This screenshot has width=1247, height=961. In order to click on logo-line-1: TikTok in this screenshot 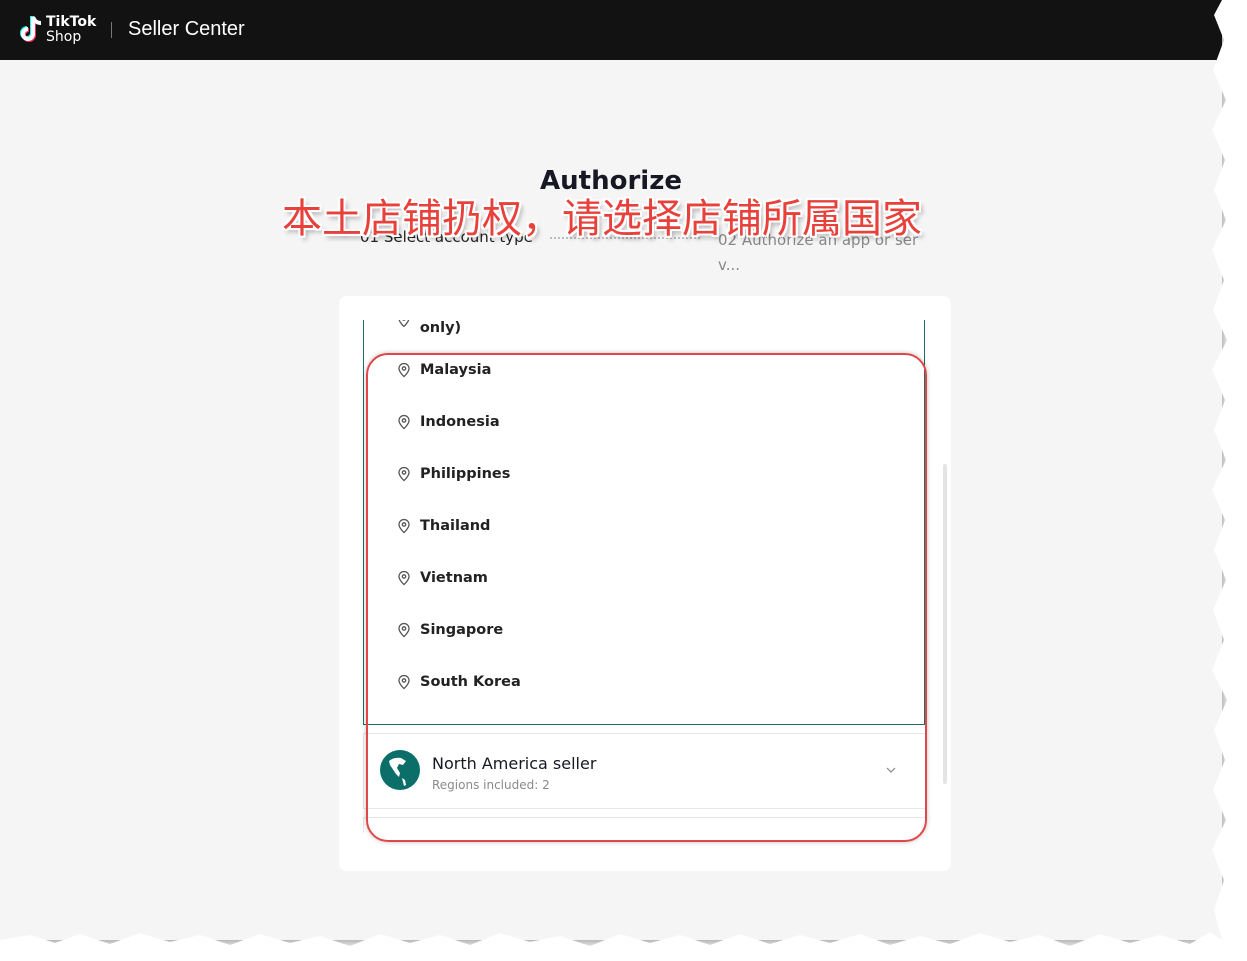, I will do `click(71, 22)`.